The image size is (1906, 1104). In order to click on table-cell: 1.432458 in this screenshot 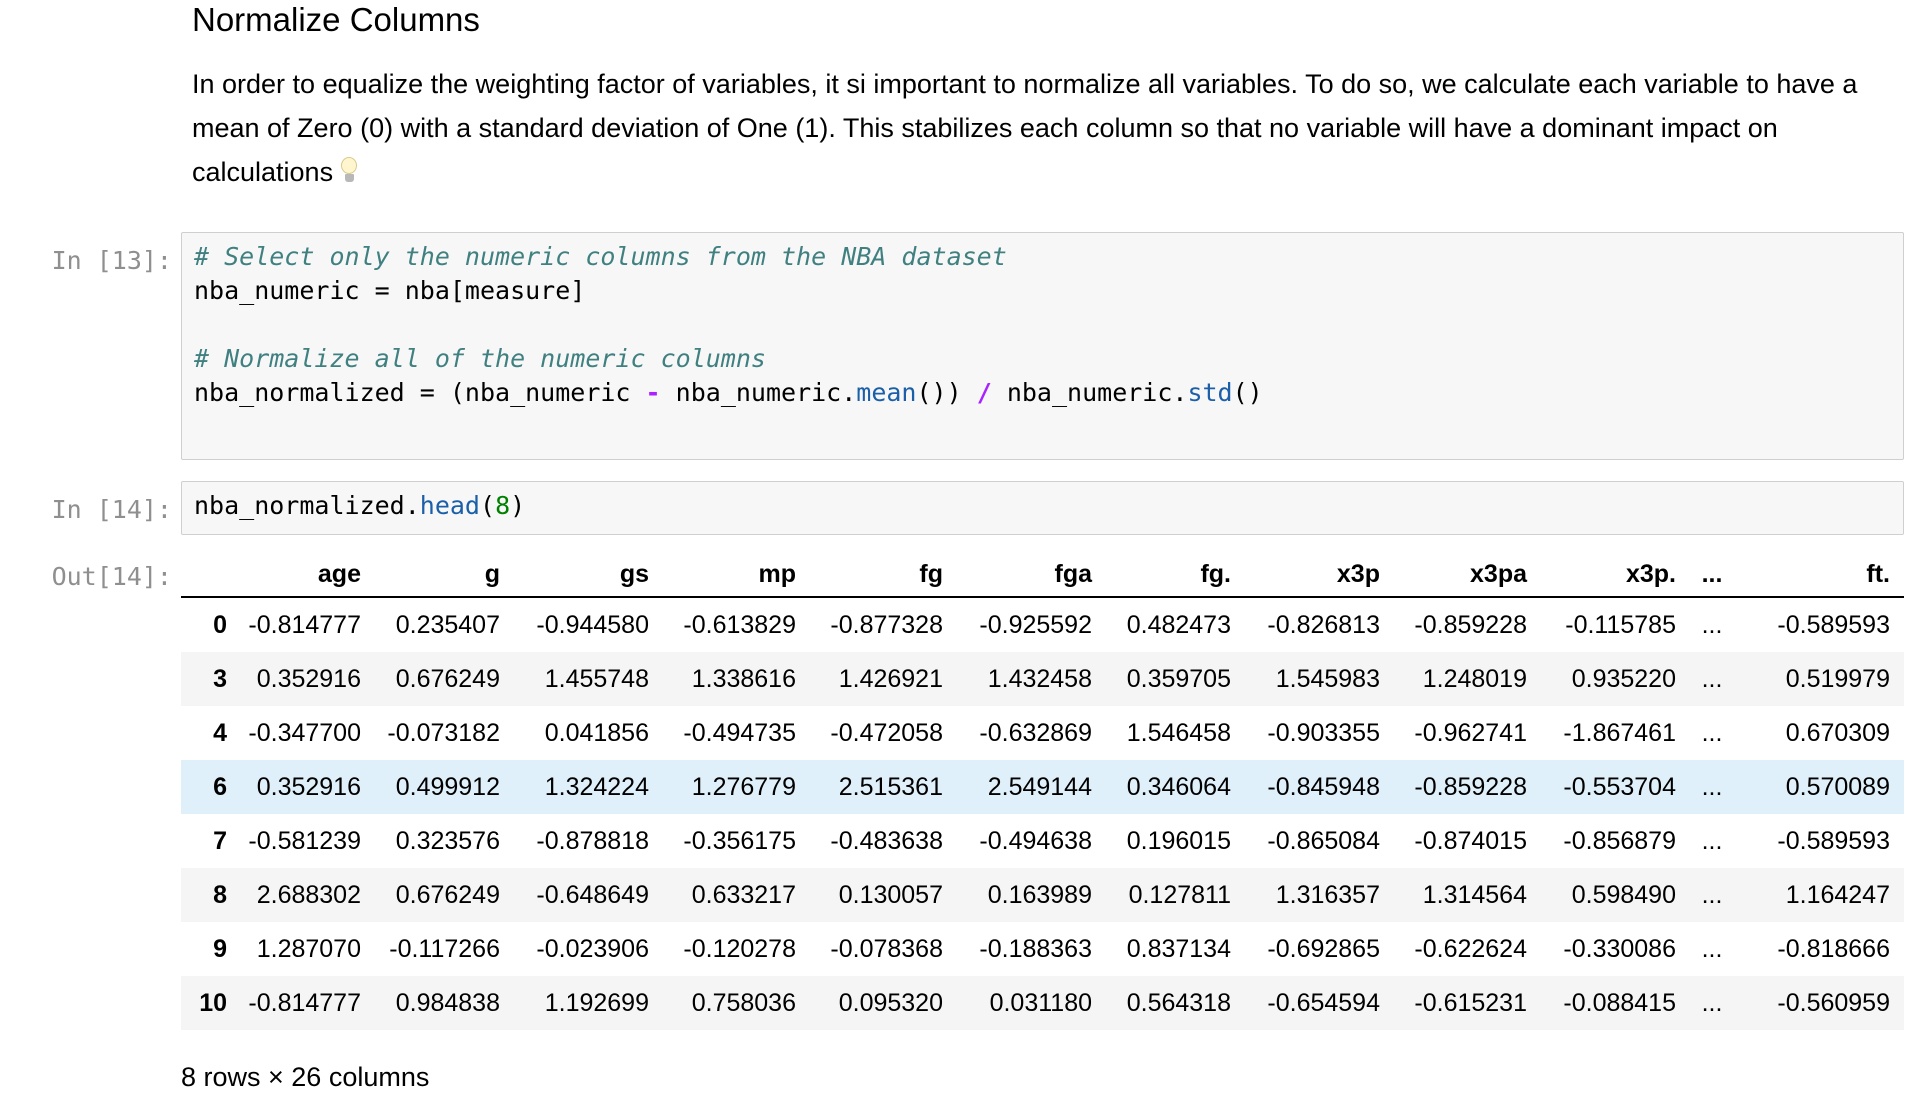, I will do `click(1039, 678)`.